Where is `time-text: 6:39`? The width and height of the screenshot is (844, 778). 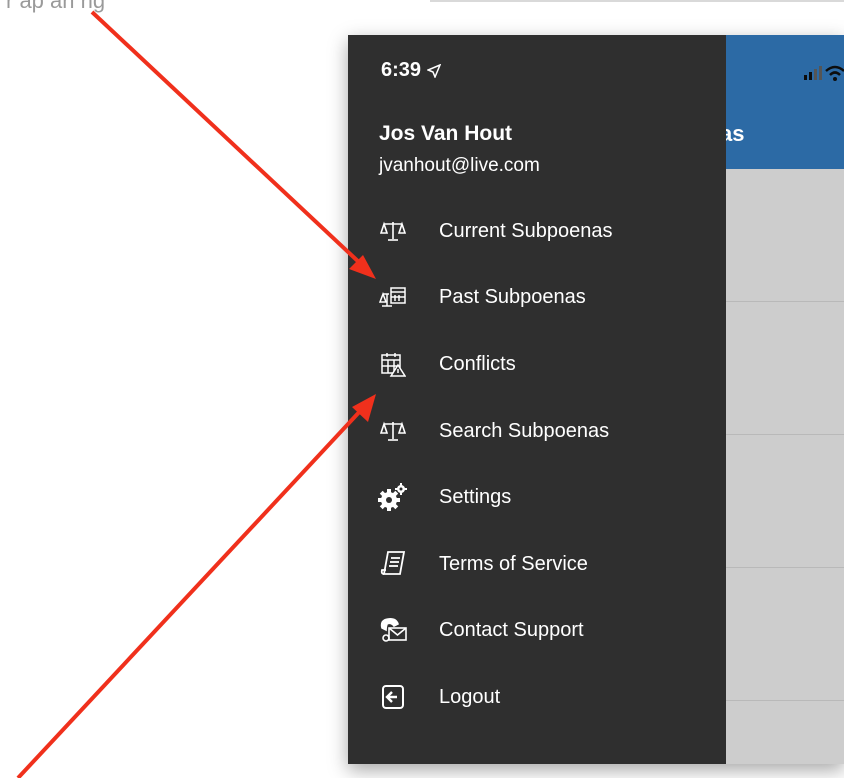
time-text: 6:39 is located at coordinates (401, 70).